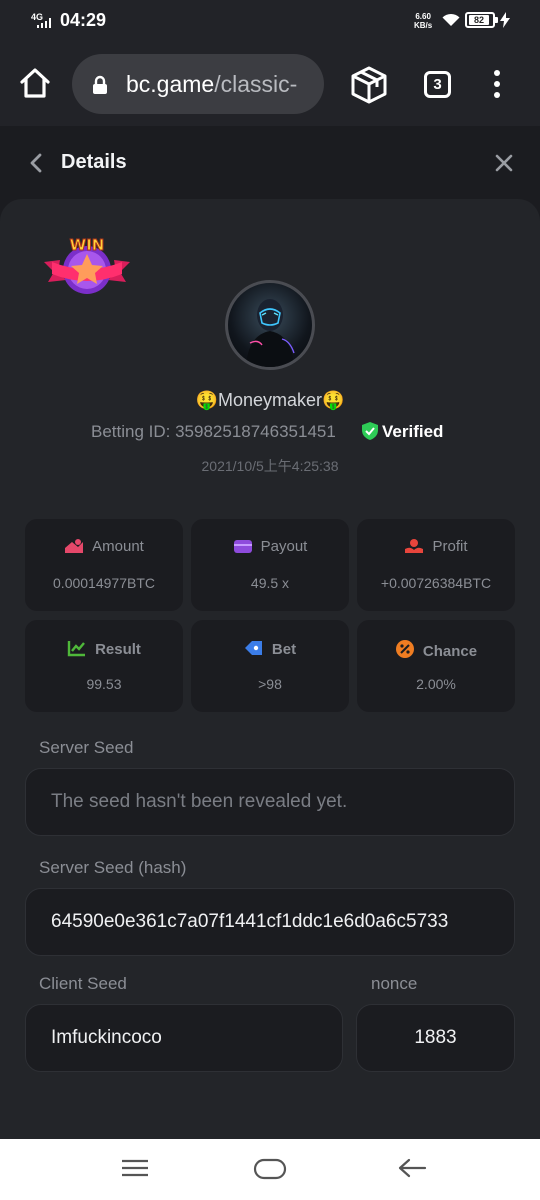  Describe the element at coordinates (369, 85) in the screenshot. I see `cube-icon` at that location.